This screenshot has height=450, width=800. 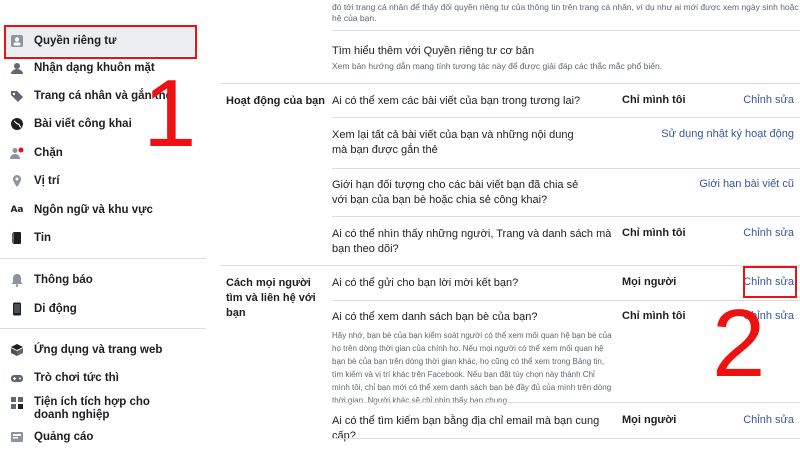 I want to click on ads-icon, so click(x=17, y=437).